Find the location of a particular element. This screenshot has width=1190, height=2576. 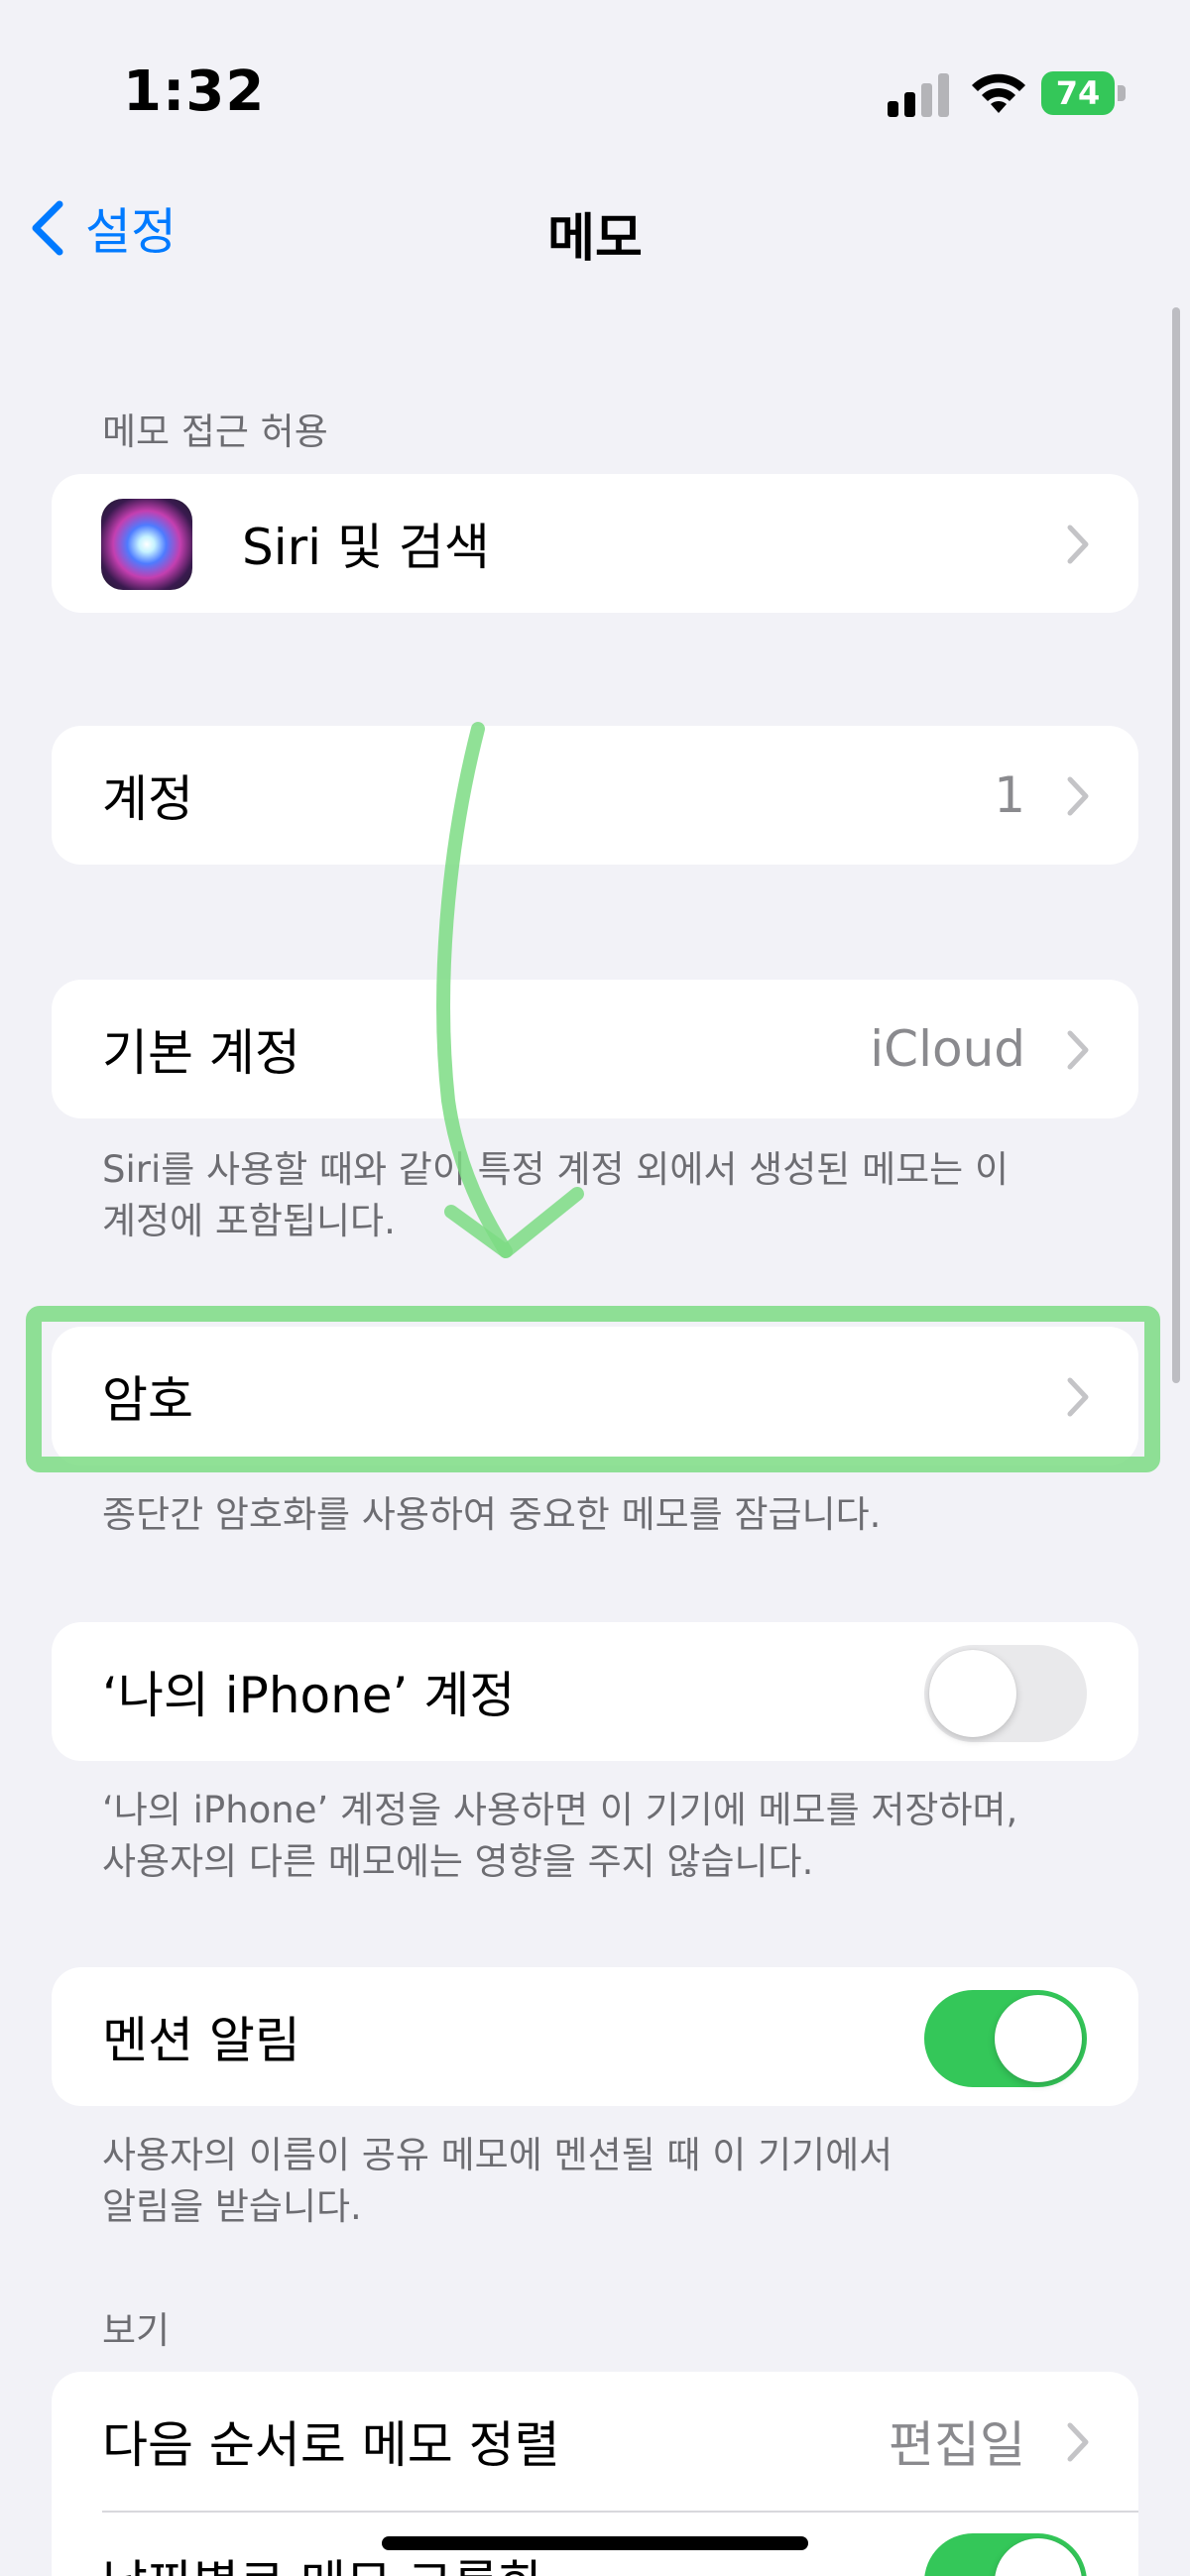

mentions-row: 멘션 알림 is located at coordinates (595, 2037).